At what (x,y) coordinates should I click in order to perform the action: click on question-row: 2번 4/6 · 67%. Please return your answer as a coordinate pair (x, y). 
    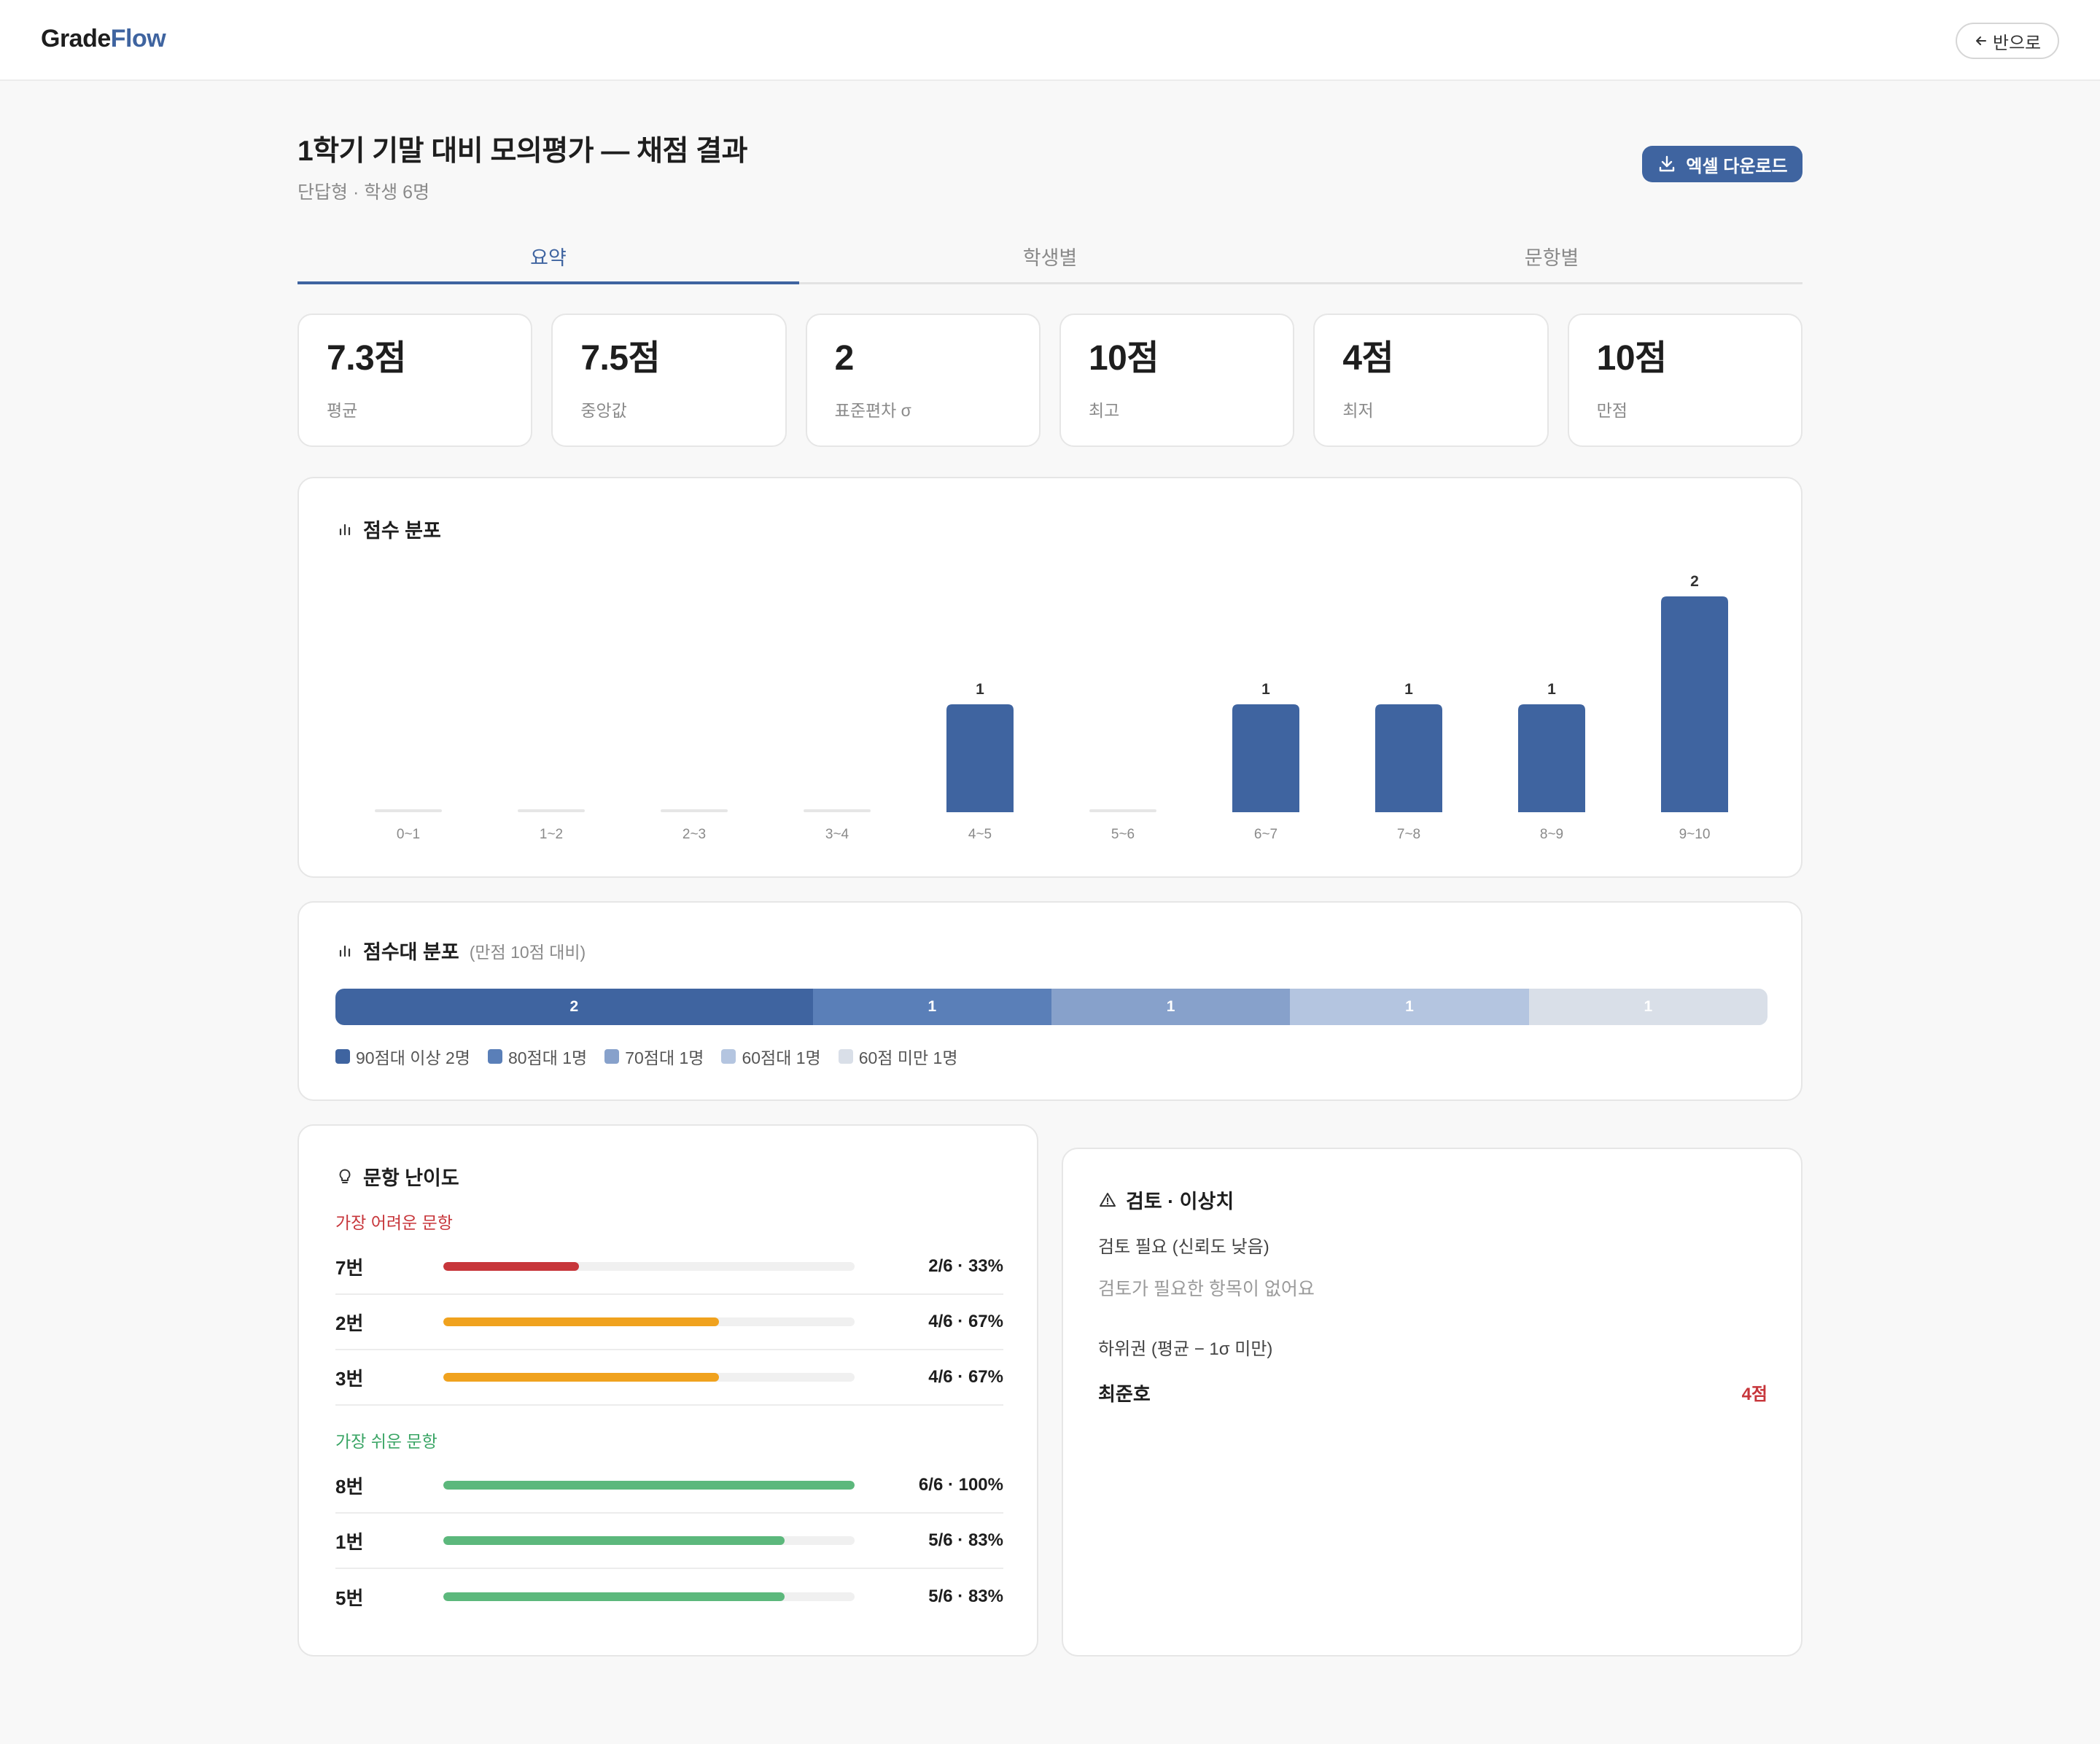
    Looking at the image, I should click on (669, 1322).